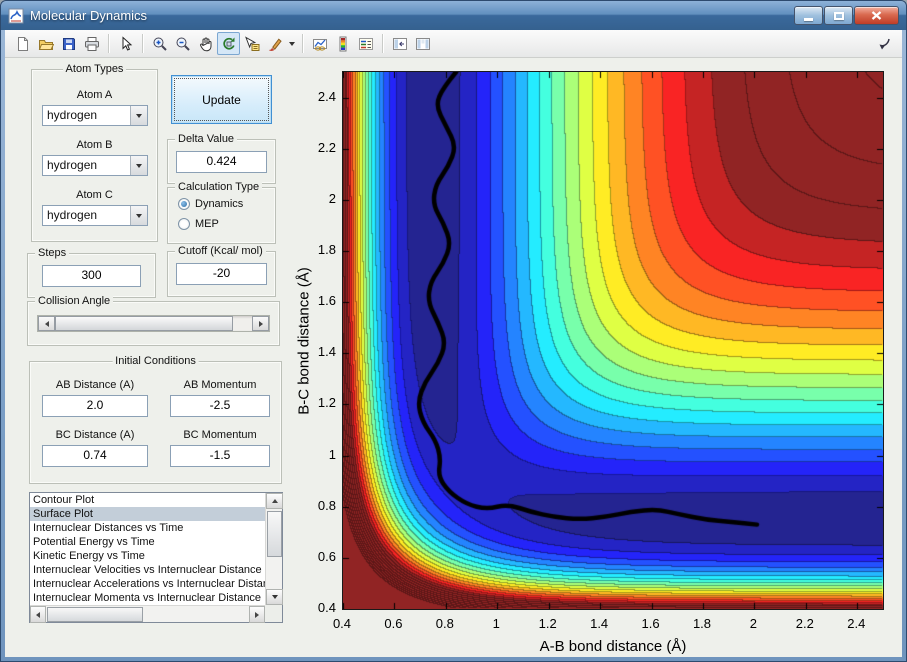  Describe the element at coordinates (182, 43) in the screenshot. I see `zoom-out-icon` at that location.